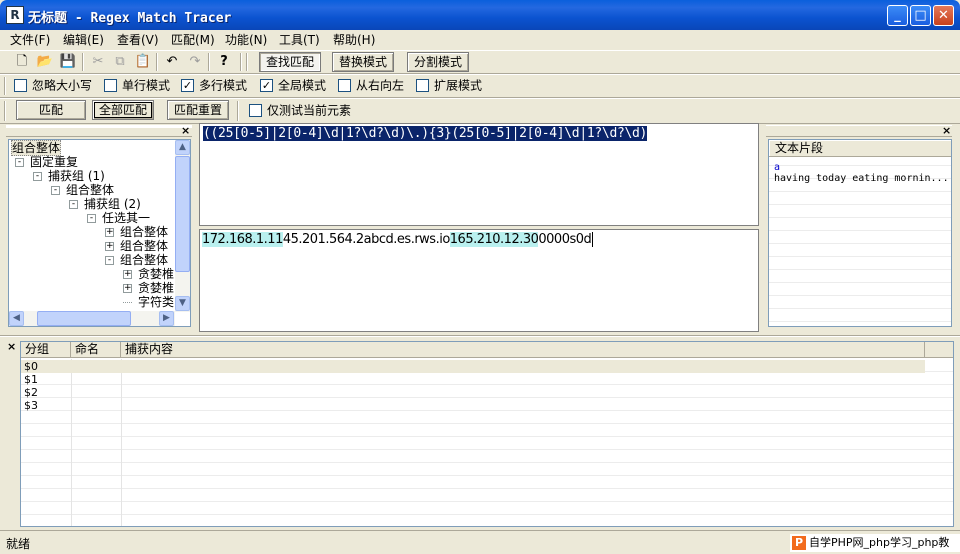  I want to click on watermark-text: 自学PHP网_php学习_php教, so click(879, 542).